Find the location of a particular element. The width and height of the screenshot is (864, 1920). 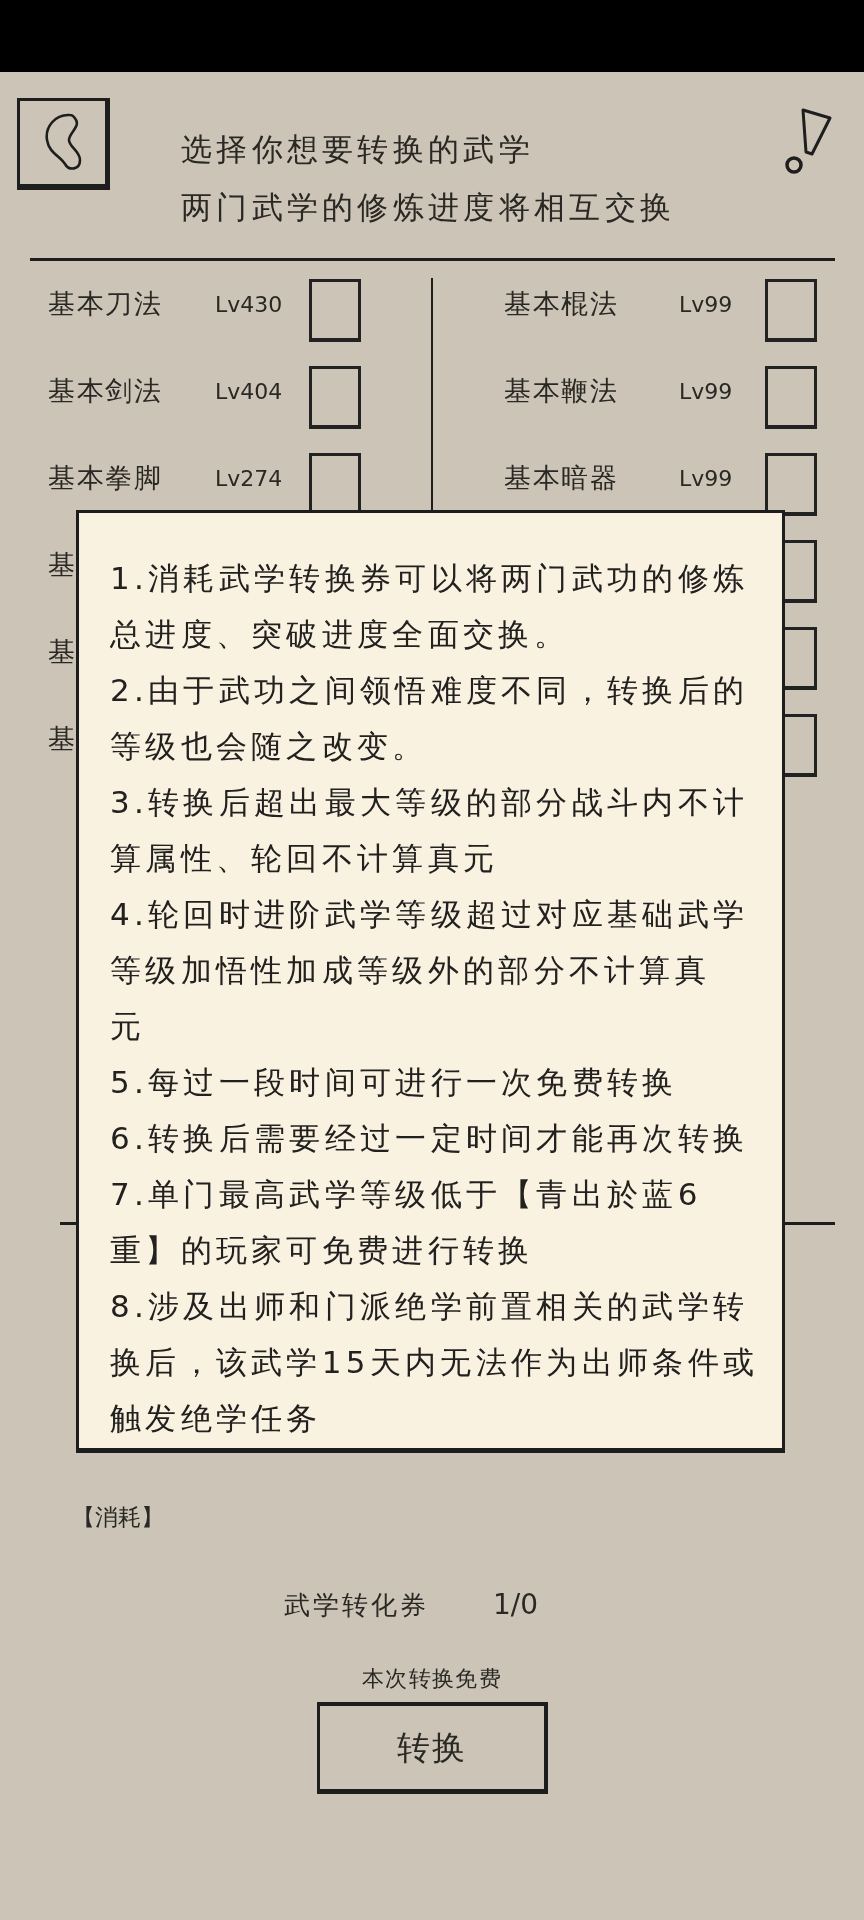

exclamation-icon is located at coordinates (807, 141).